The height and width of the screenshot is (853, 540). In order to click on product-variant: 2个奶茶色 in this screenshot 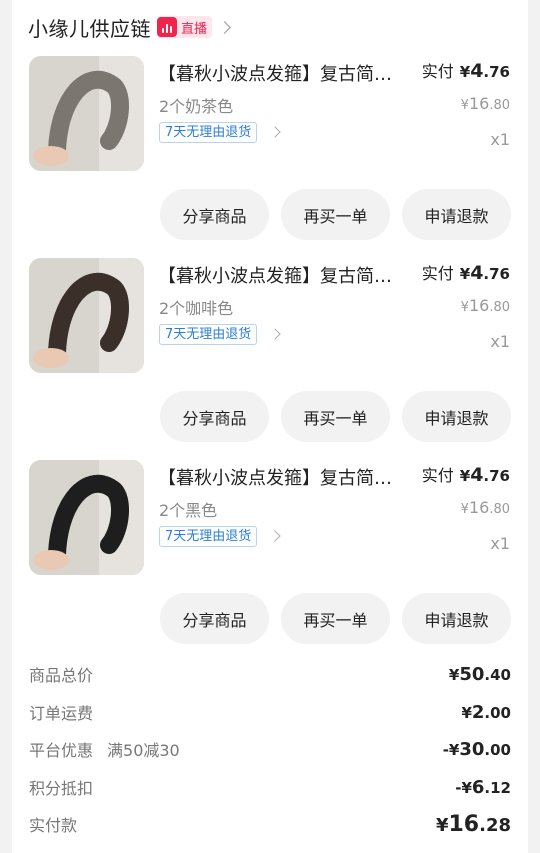, I will do `click(196, 106)`.